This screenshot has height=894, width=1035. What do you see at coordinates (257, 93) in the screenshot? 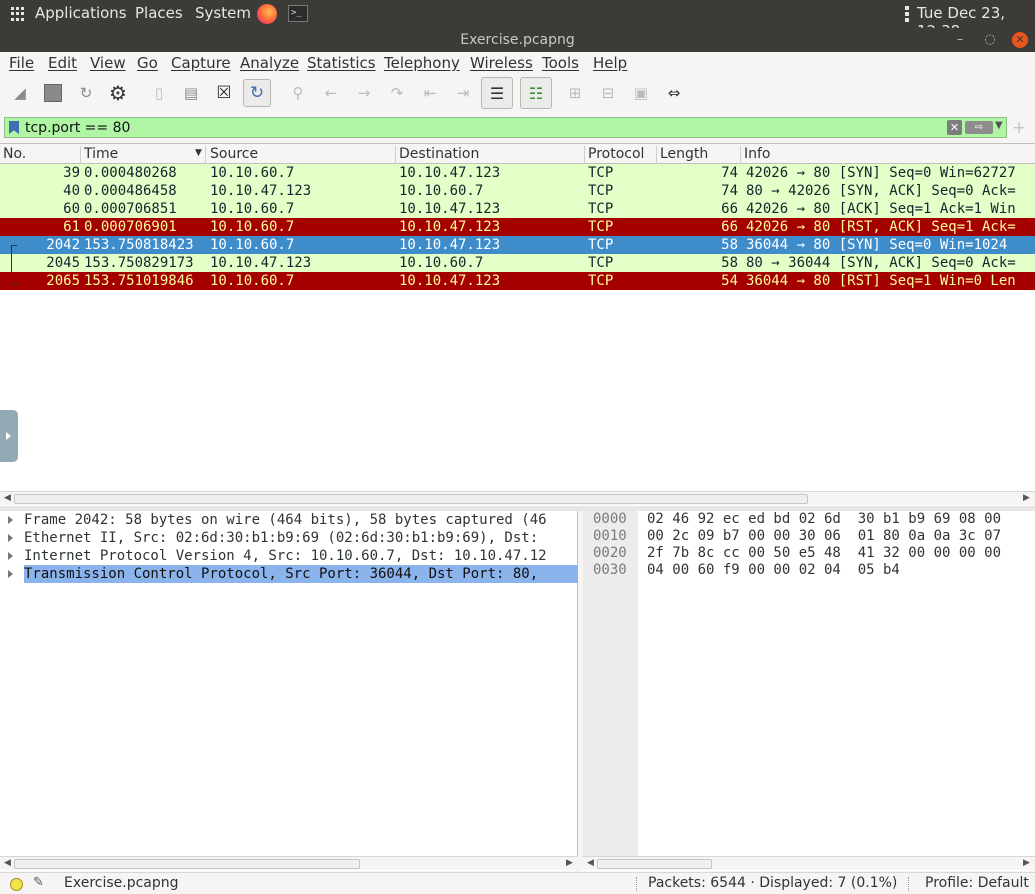
I see `reload-file-icon: ↻` at bounding box center [257, 93].